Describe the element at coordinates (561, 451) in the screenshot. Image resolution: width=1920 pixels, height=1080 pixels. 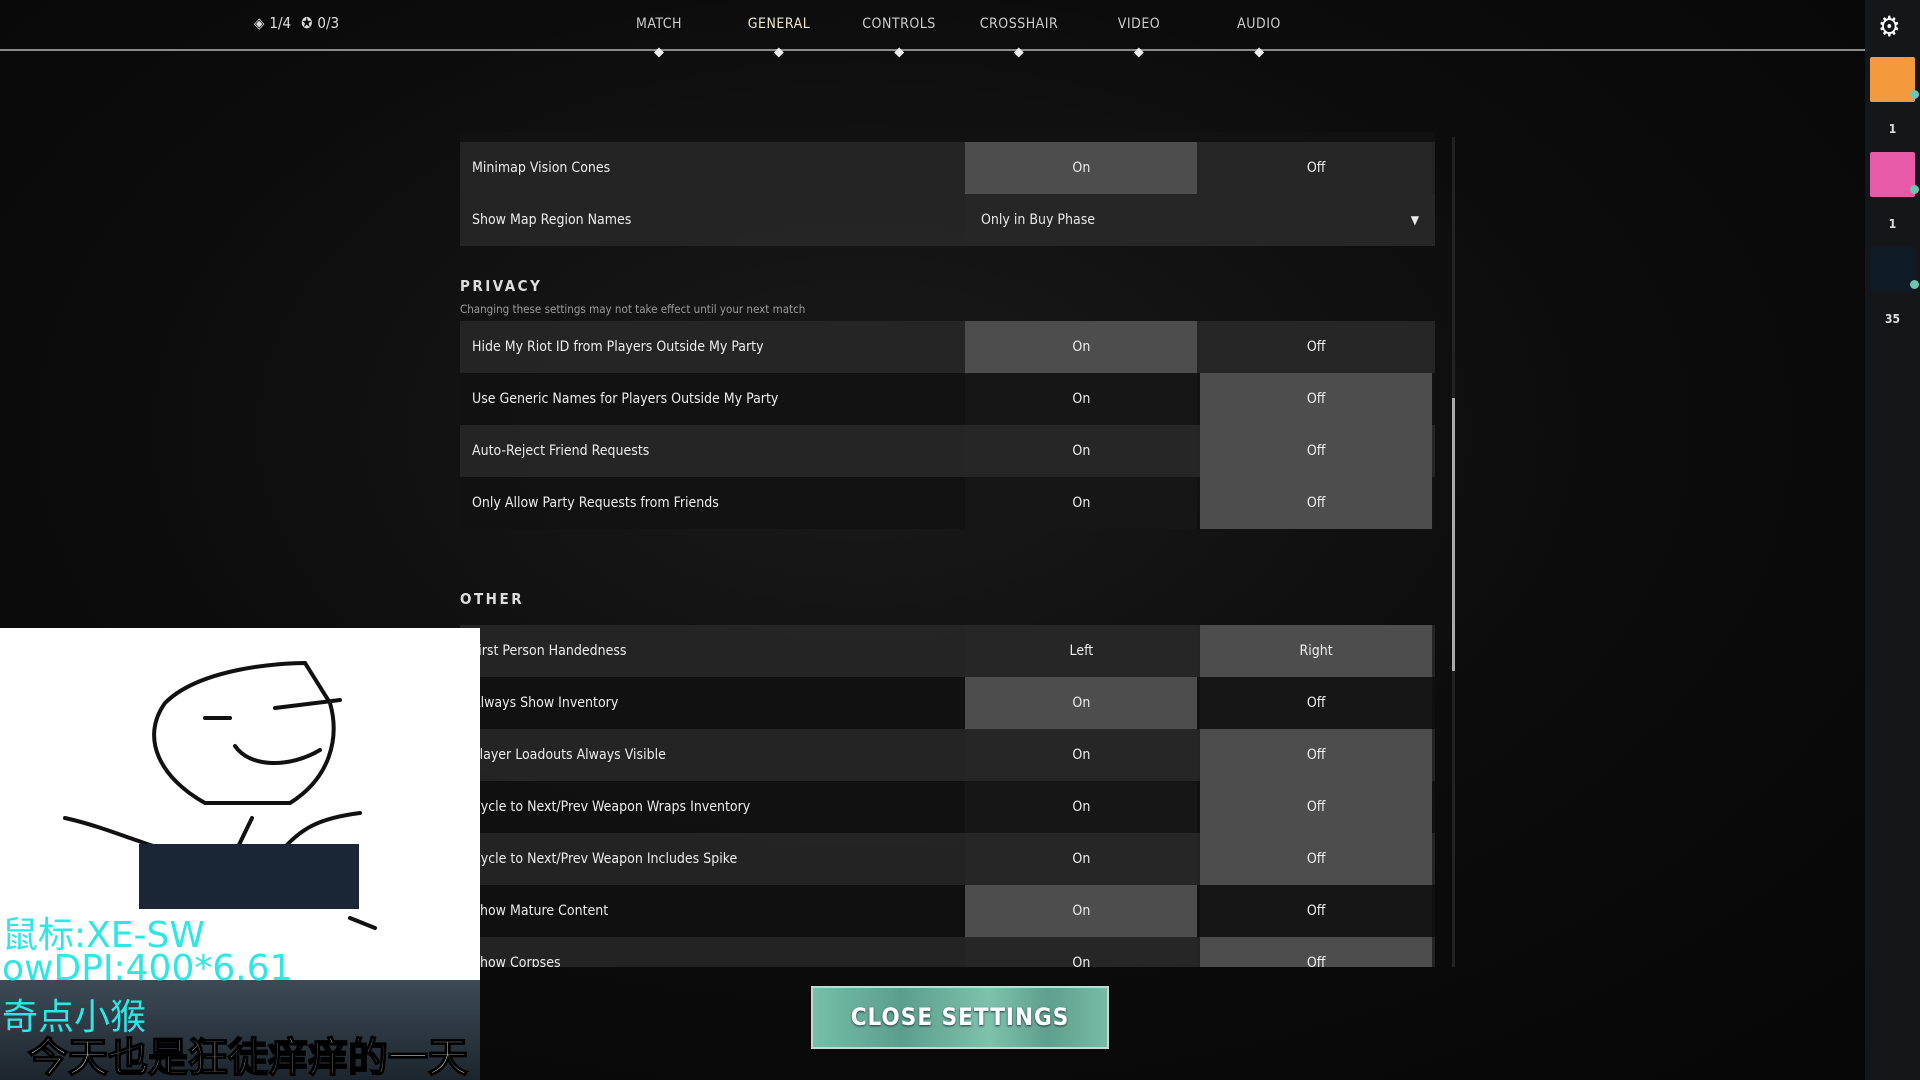
I see `setting-label: Auto-Reject Friend Requests` at that location.